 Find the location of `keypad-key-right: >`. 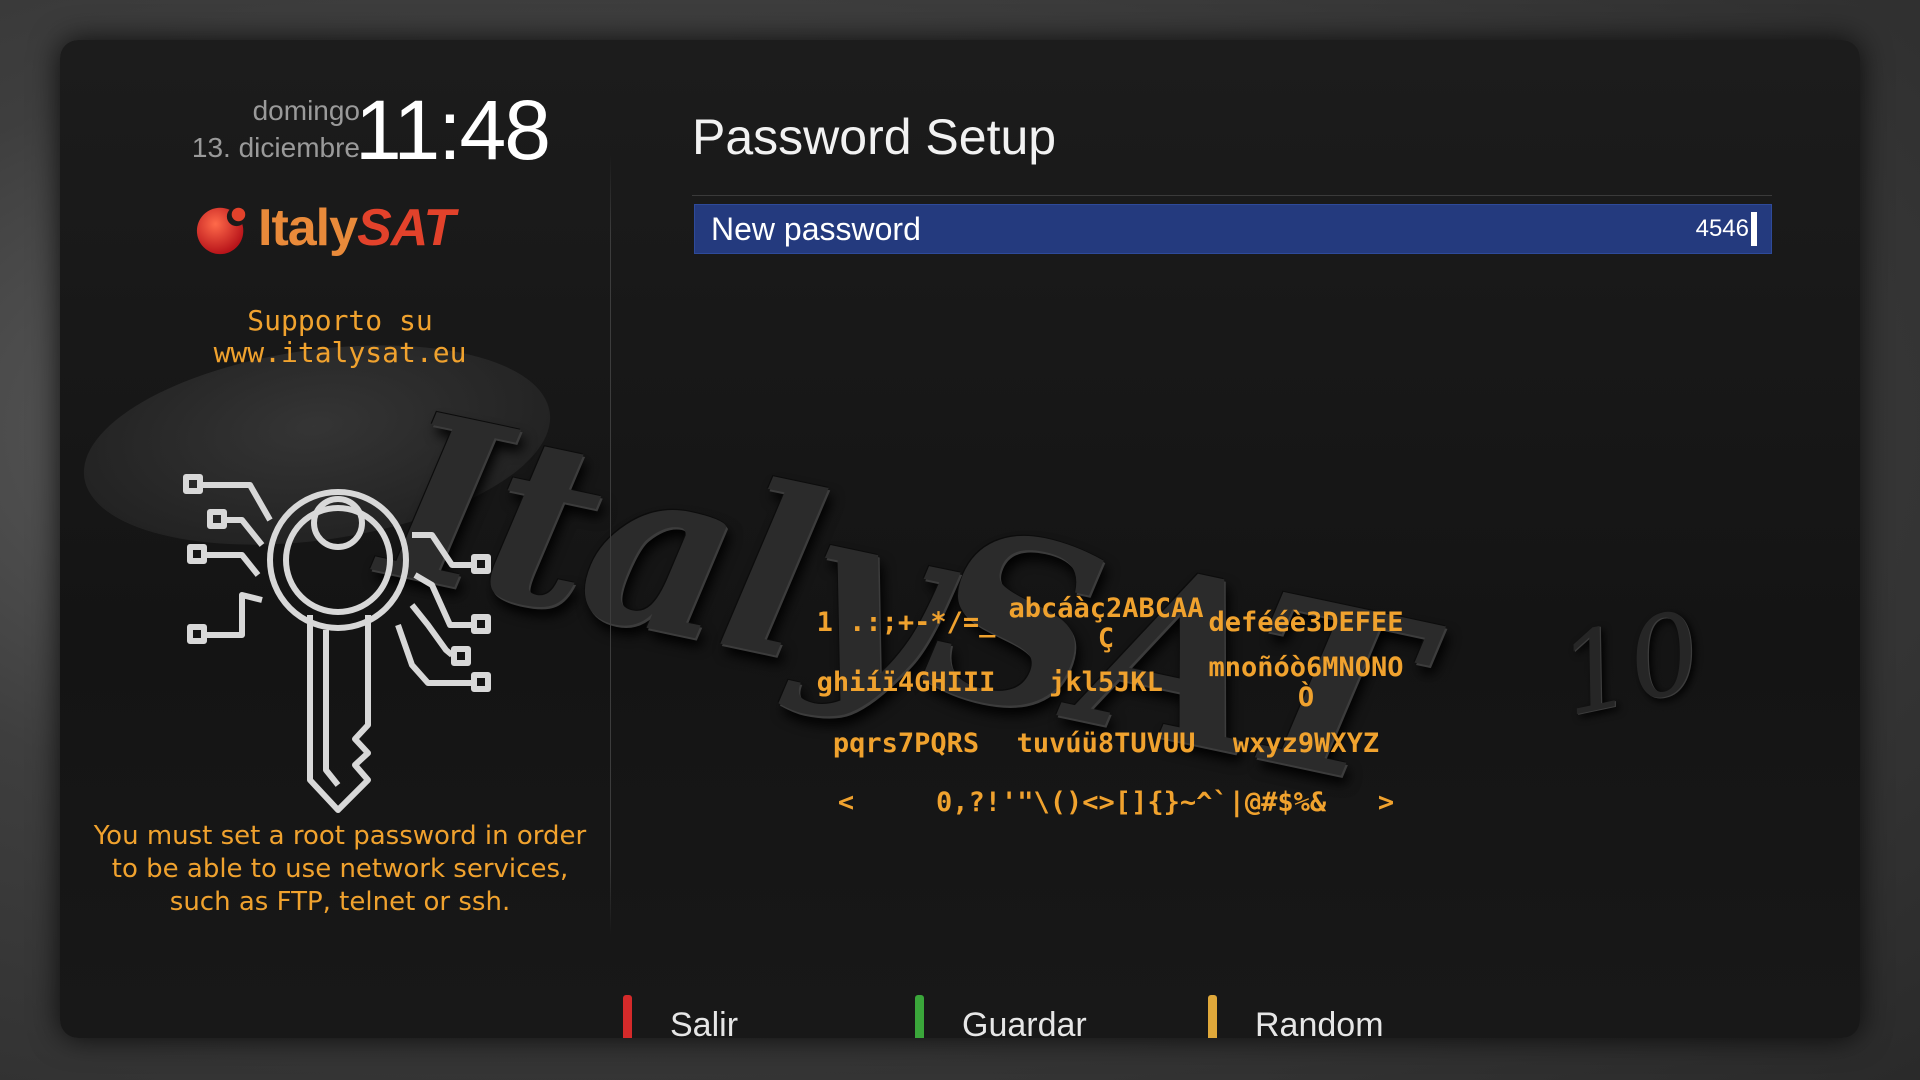

keypad-key-right: > is located at coordinates (1386, 803).